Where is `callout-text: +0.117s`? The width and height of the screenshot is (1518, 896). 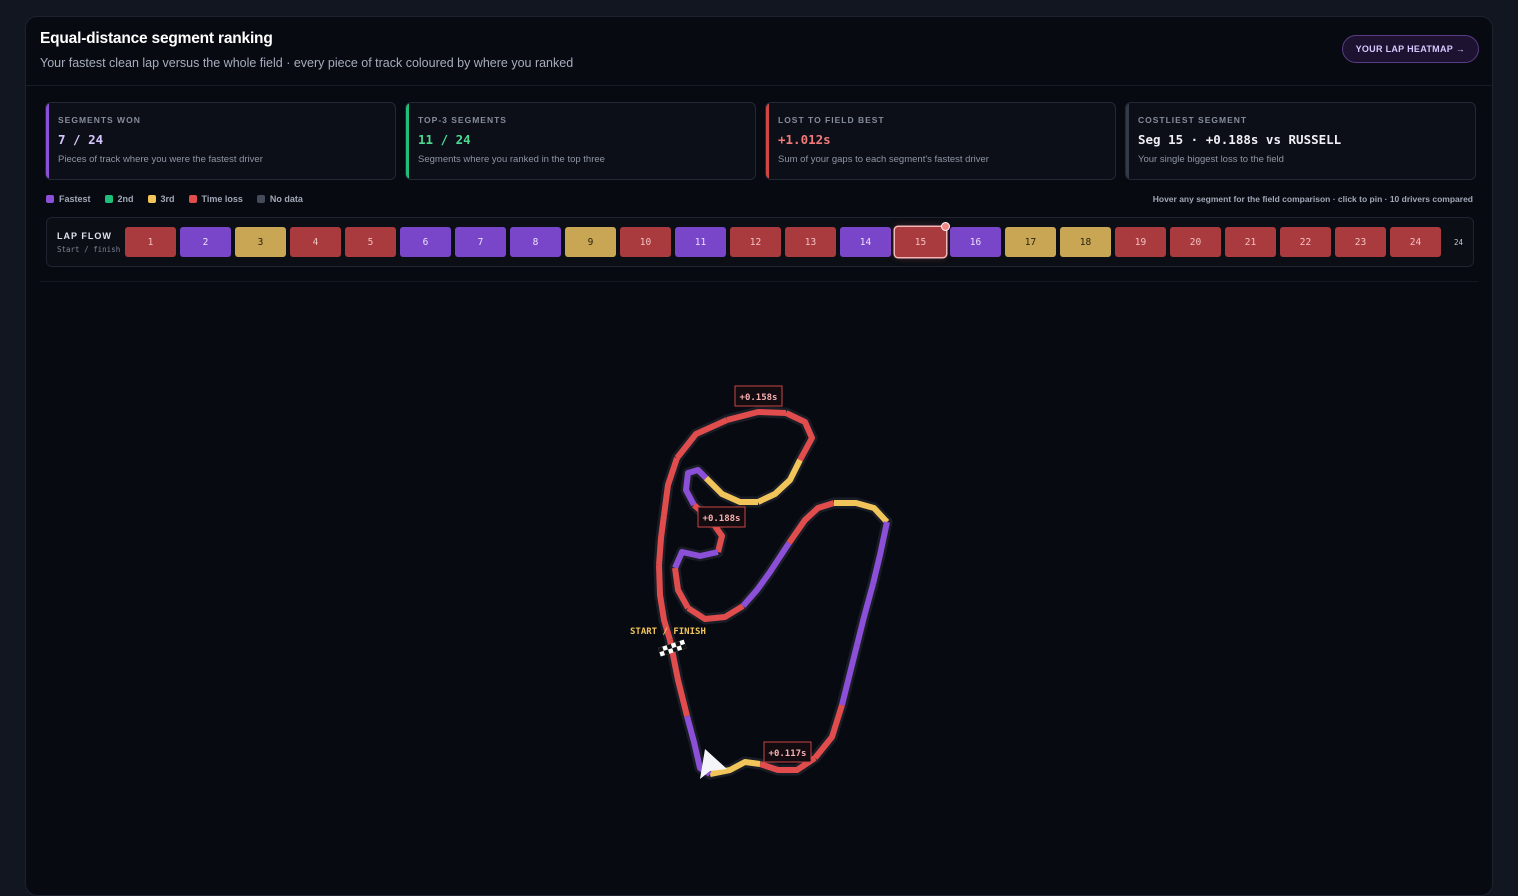
callout-text: +0.117s is located at coordinates (788, 754).